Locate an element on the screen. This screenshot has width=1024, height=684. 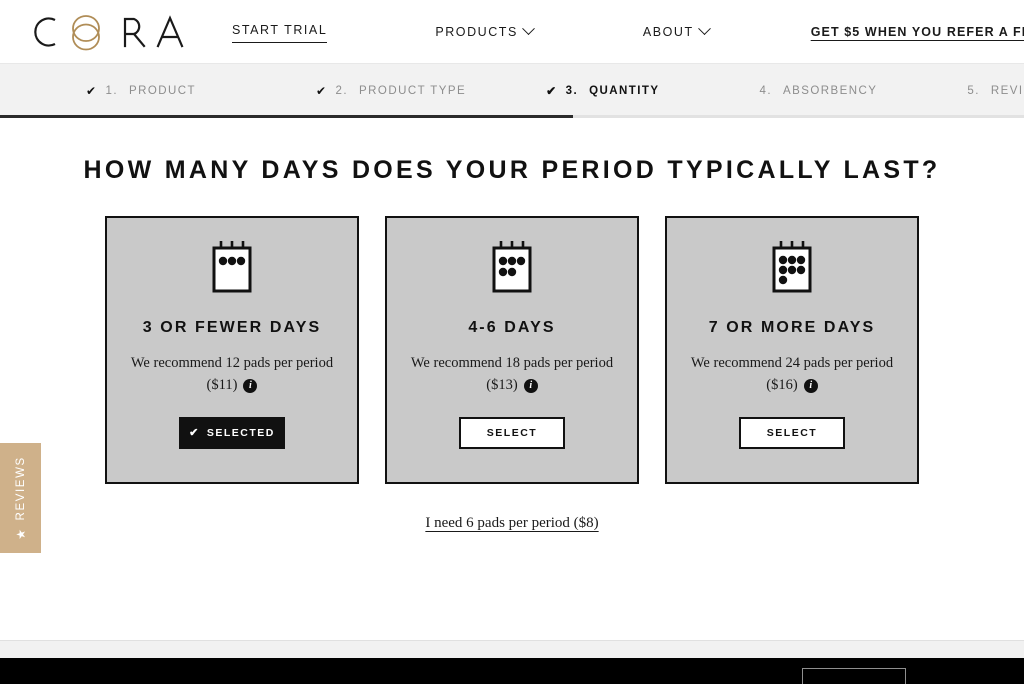
card-title: 4-6 DAYS is located at coordinates (512, 327).